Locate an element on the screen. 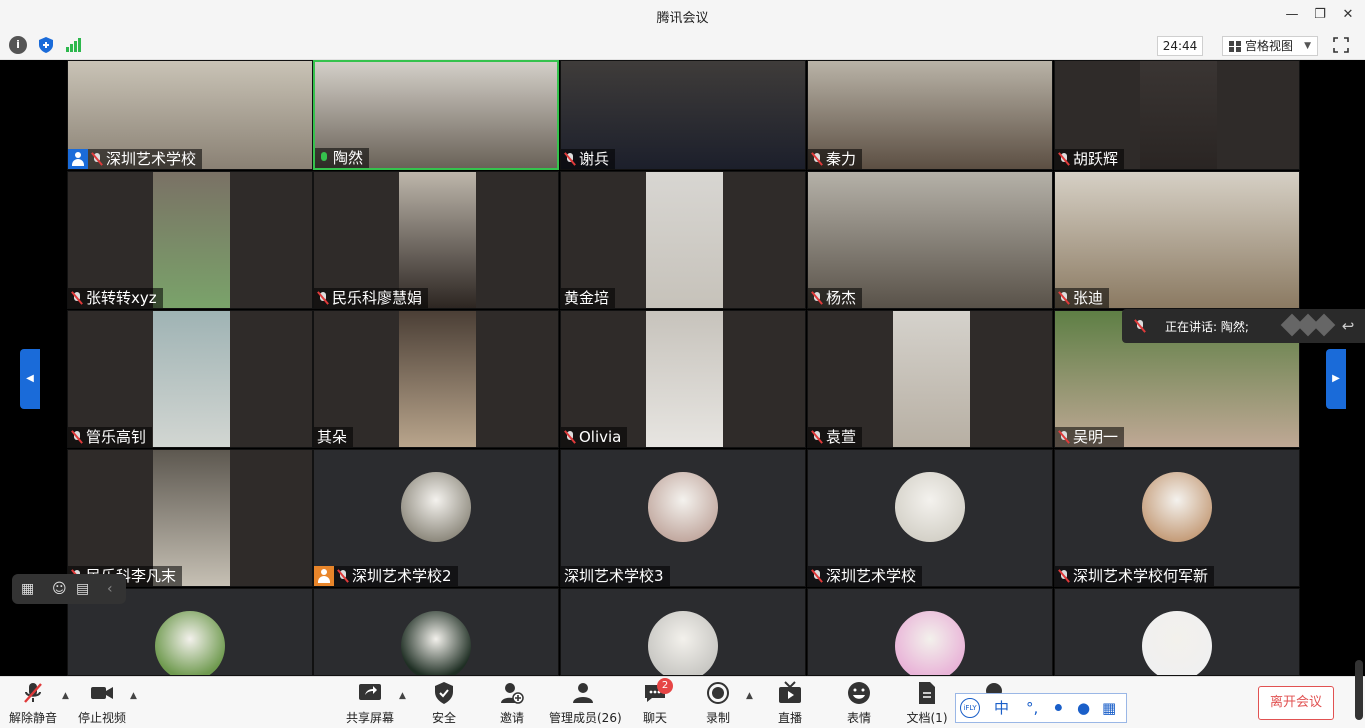 The height and width of the screenshot is (728, 1365). shield-icon is located at coordinates (46, 45).